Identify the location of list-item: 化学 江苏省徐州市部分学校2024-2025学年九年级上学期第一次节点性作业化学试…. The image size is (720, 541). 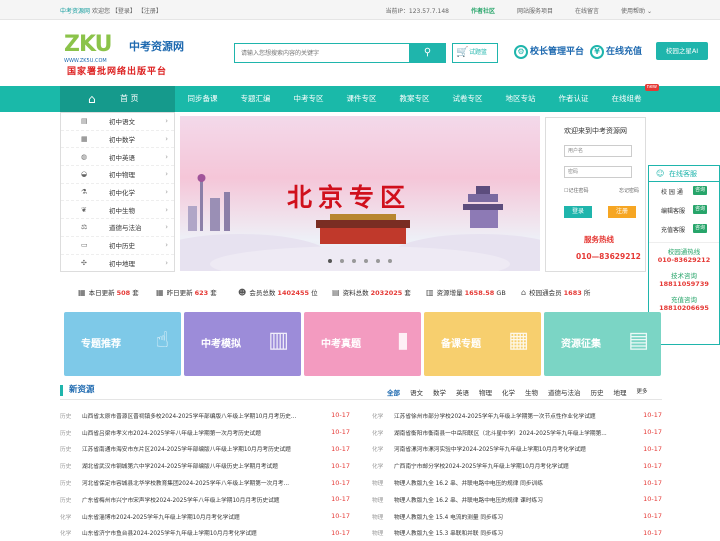
(517, 415).